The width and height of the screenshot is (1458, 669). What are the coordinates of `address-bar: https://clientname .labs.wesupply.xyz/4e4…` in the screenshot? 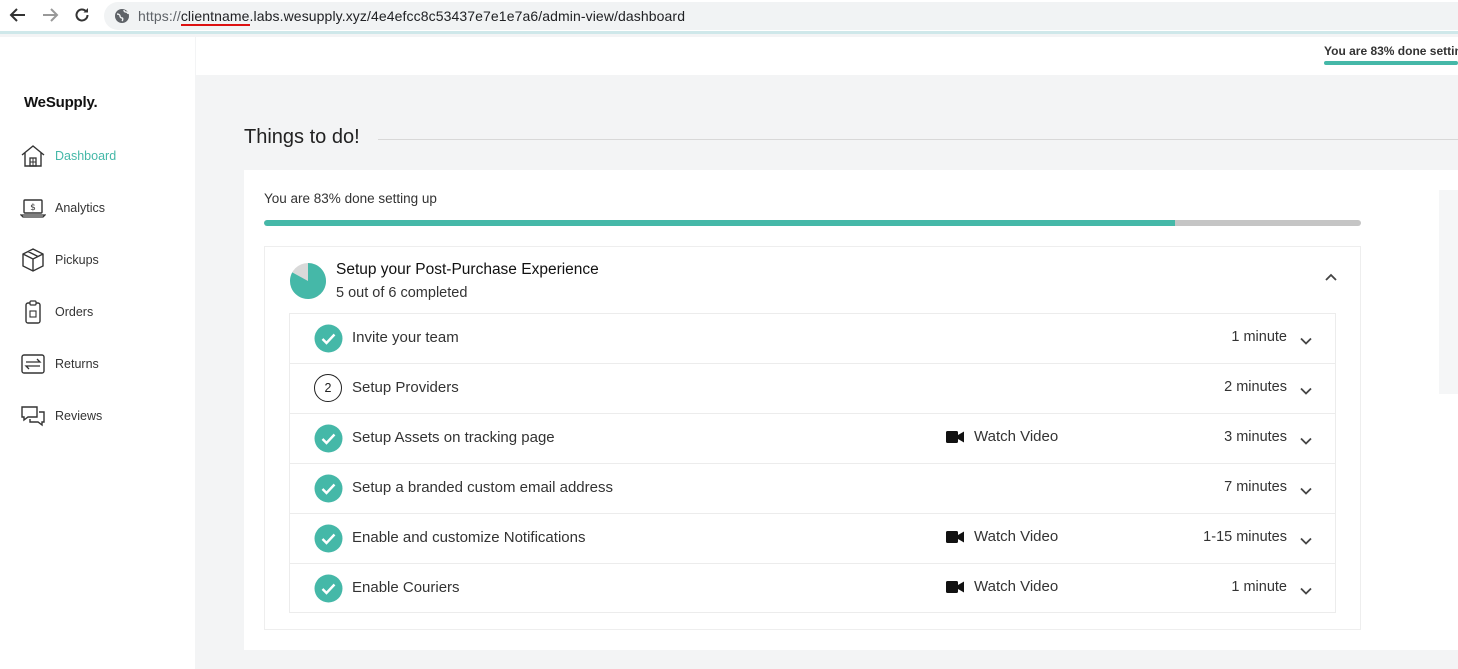 It's located at (781, 16).